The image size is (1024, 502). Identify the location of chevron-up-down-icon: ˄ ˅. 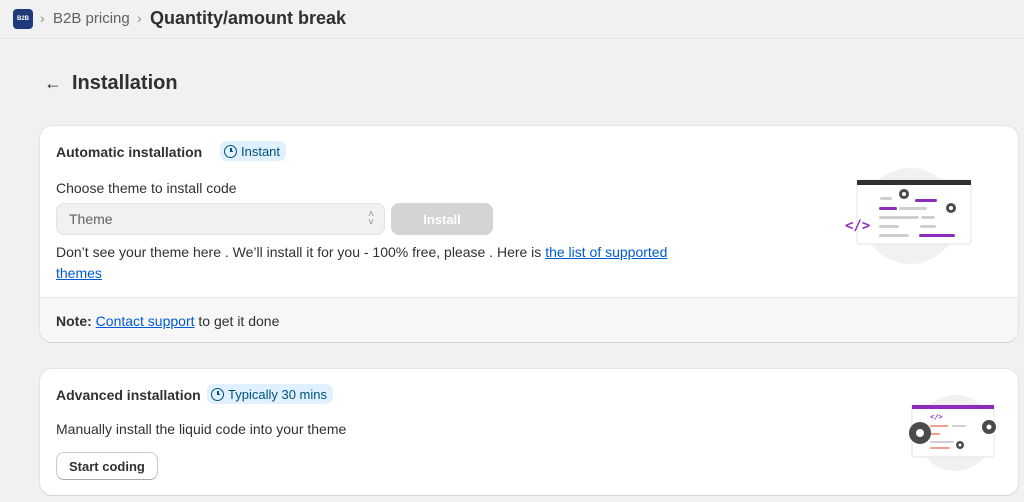
(371, 218).